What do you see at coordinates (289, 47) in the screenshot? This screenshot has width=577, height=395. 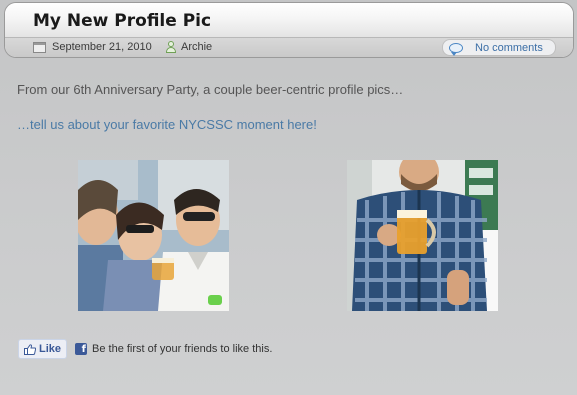 I see `post-meta: September 21, 2010 Archie No comments` at bounding box center [289, 47].